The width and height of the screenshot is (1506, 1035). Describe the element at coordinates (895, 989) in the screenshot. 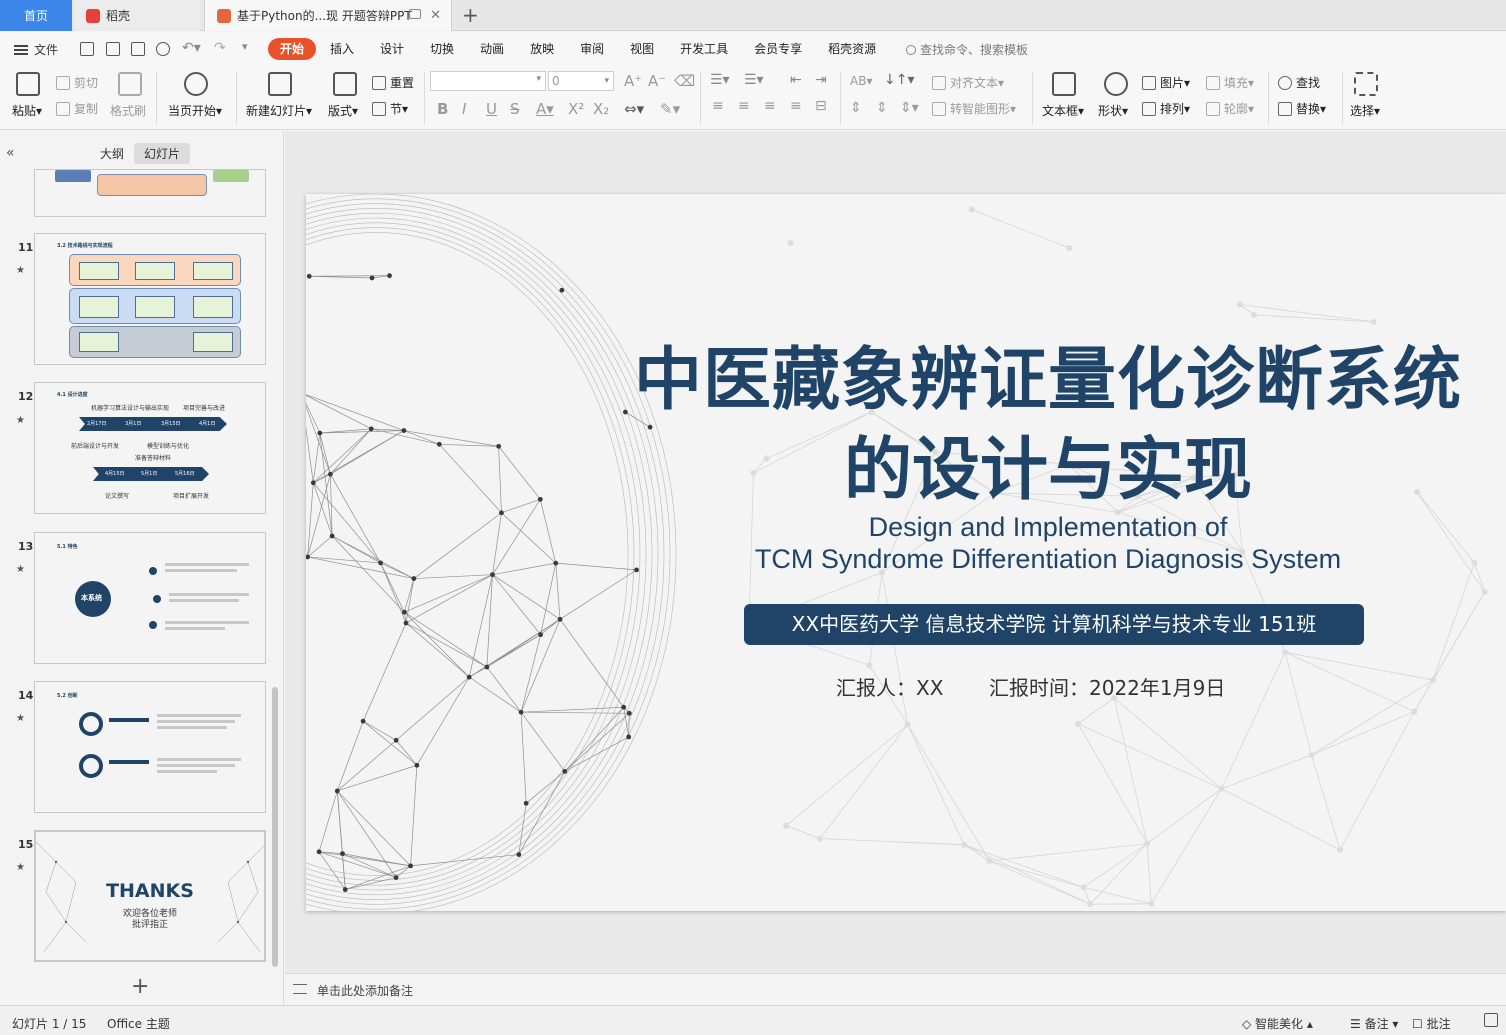

I see `notes-pane: 单击此处添加备注` at that location.